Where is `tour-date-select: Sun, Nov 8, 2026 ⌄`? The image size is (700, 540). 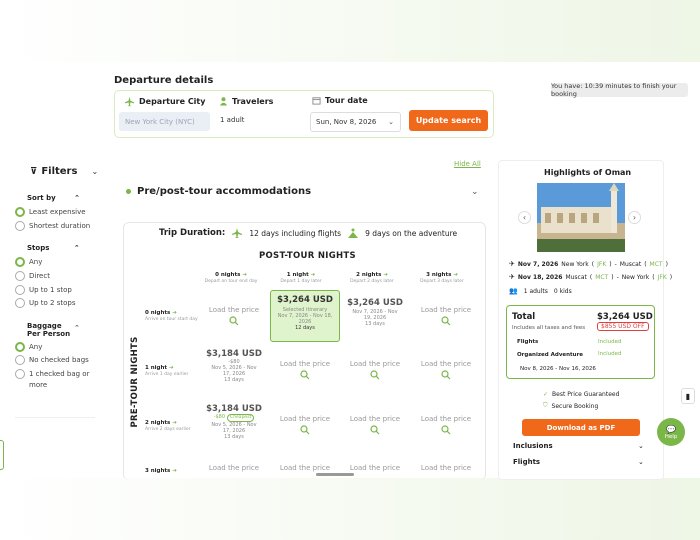
tour-date-select: Sun, Nov 8, 2026 ⌄ is located at coordinates (355, 122).